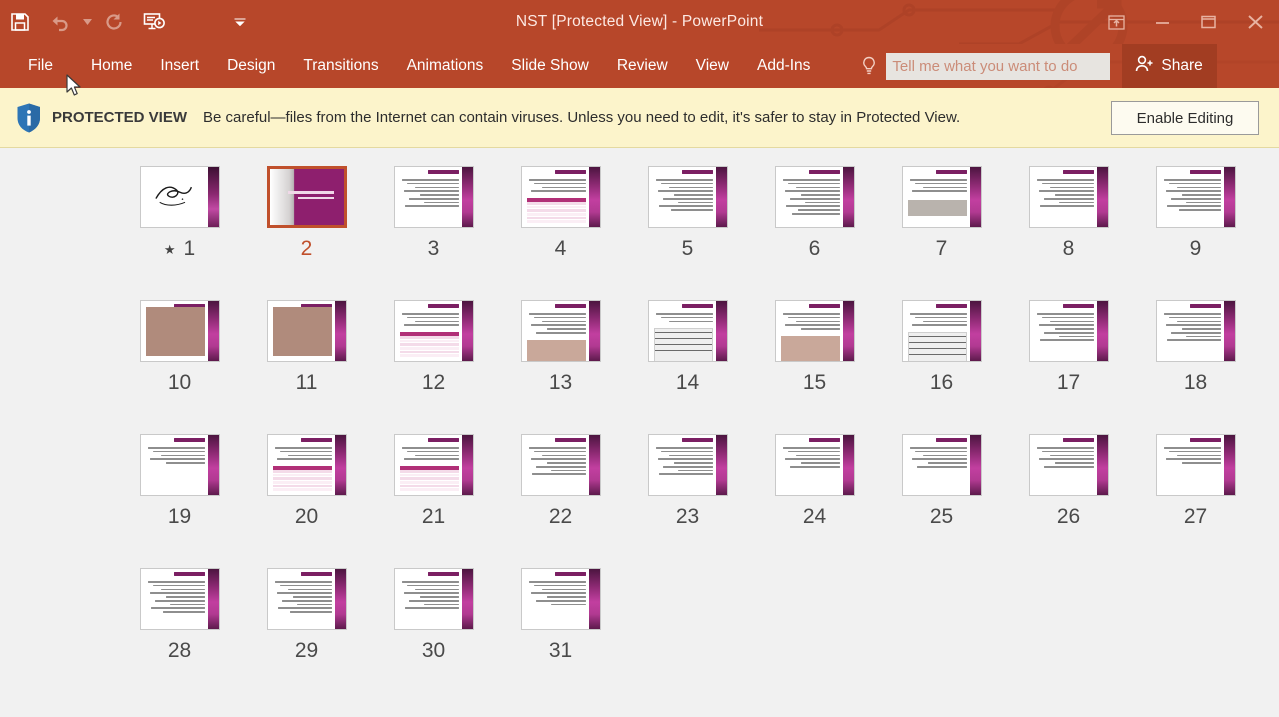 The height and width of the screenshot is (717, 1279). I want to click on slide-caption: ★ 1, so click(179, 249).